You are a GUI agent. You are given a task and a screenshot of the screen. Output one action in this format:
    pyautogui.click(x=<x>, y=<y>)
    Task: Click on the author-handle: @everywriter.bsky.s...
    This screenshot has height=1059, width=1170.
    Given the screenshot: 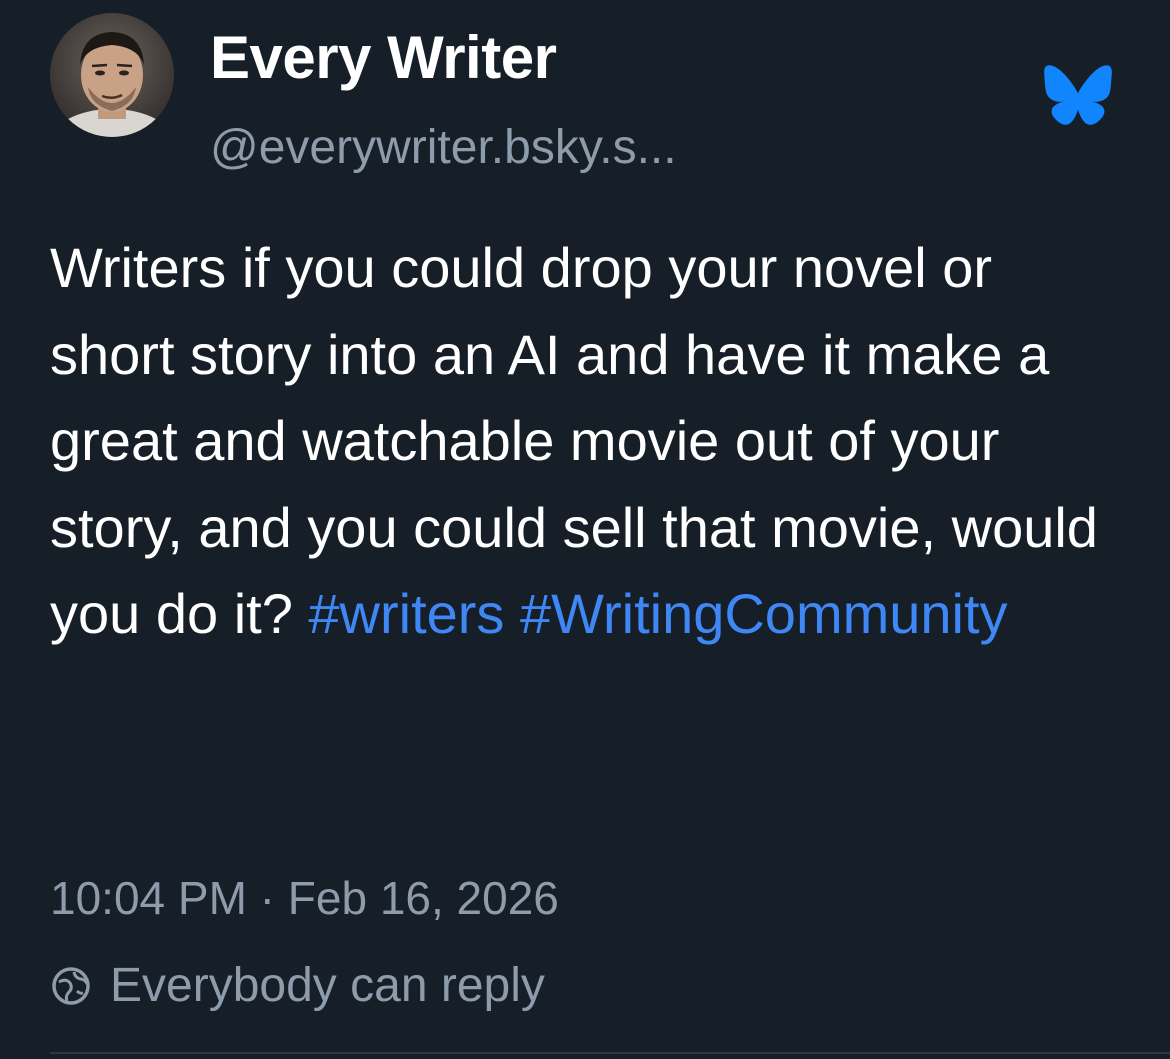 What is the action you would take?
    pyautogui.click(x=443, y=148)
    